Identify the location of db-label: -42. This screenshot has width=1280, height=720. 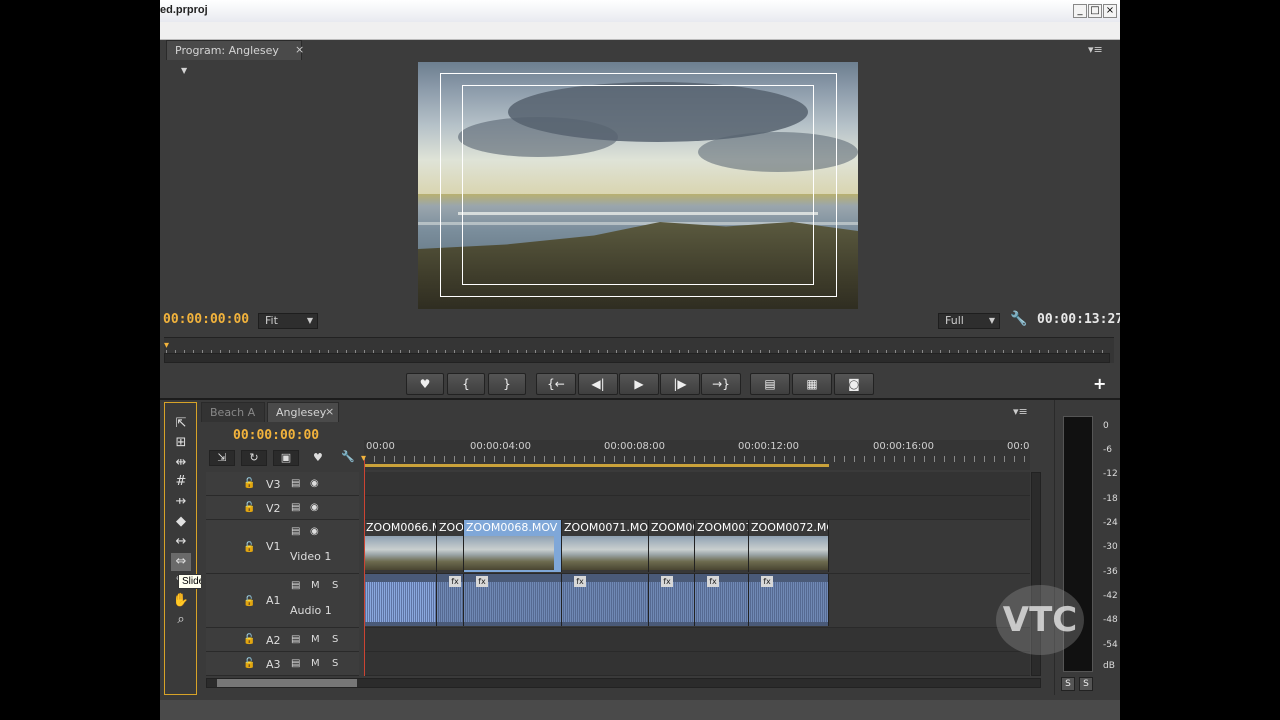
(1110, 596).